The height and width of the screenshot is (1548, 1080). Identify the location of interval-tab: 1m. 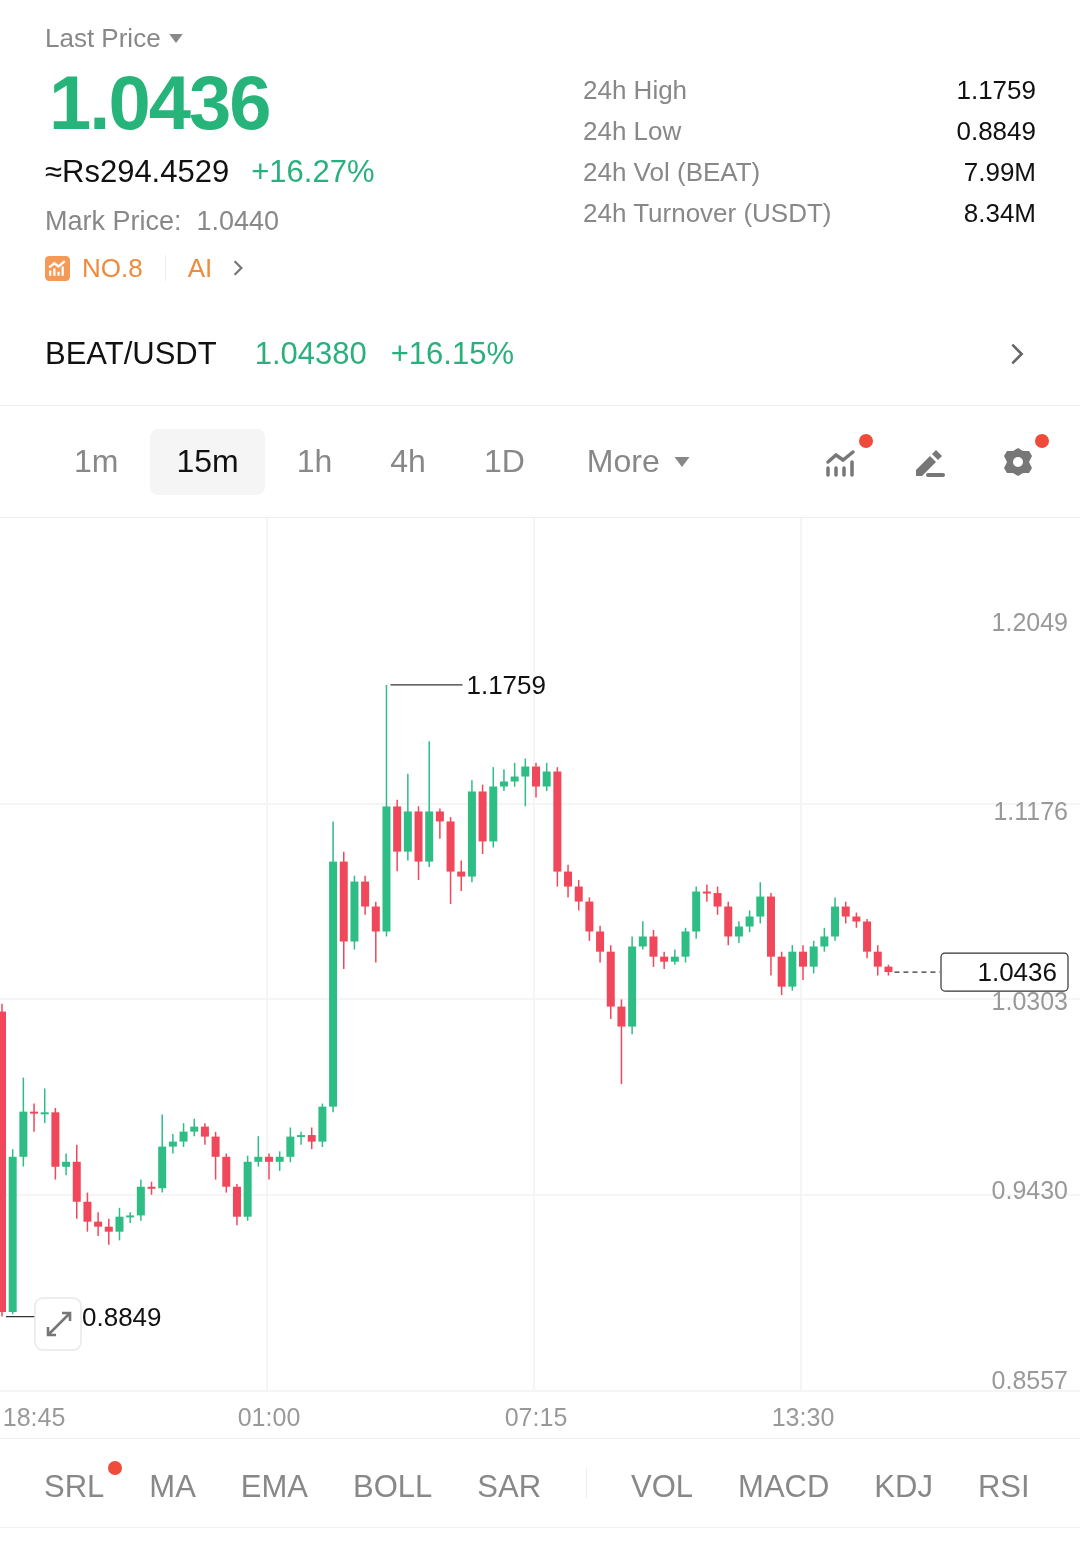
(96, 461).